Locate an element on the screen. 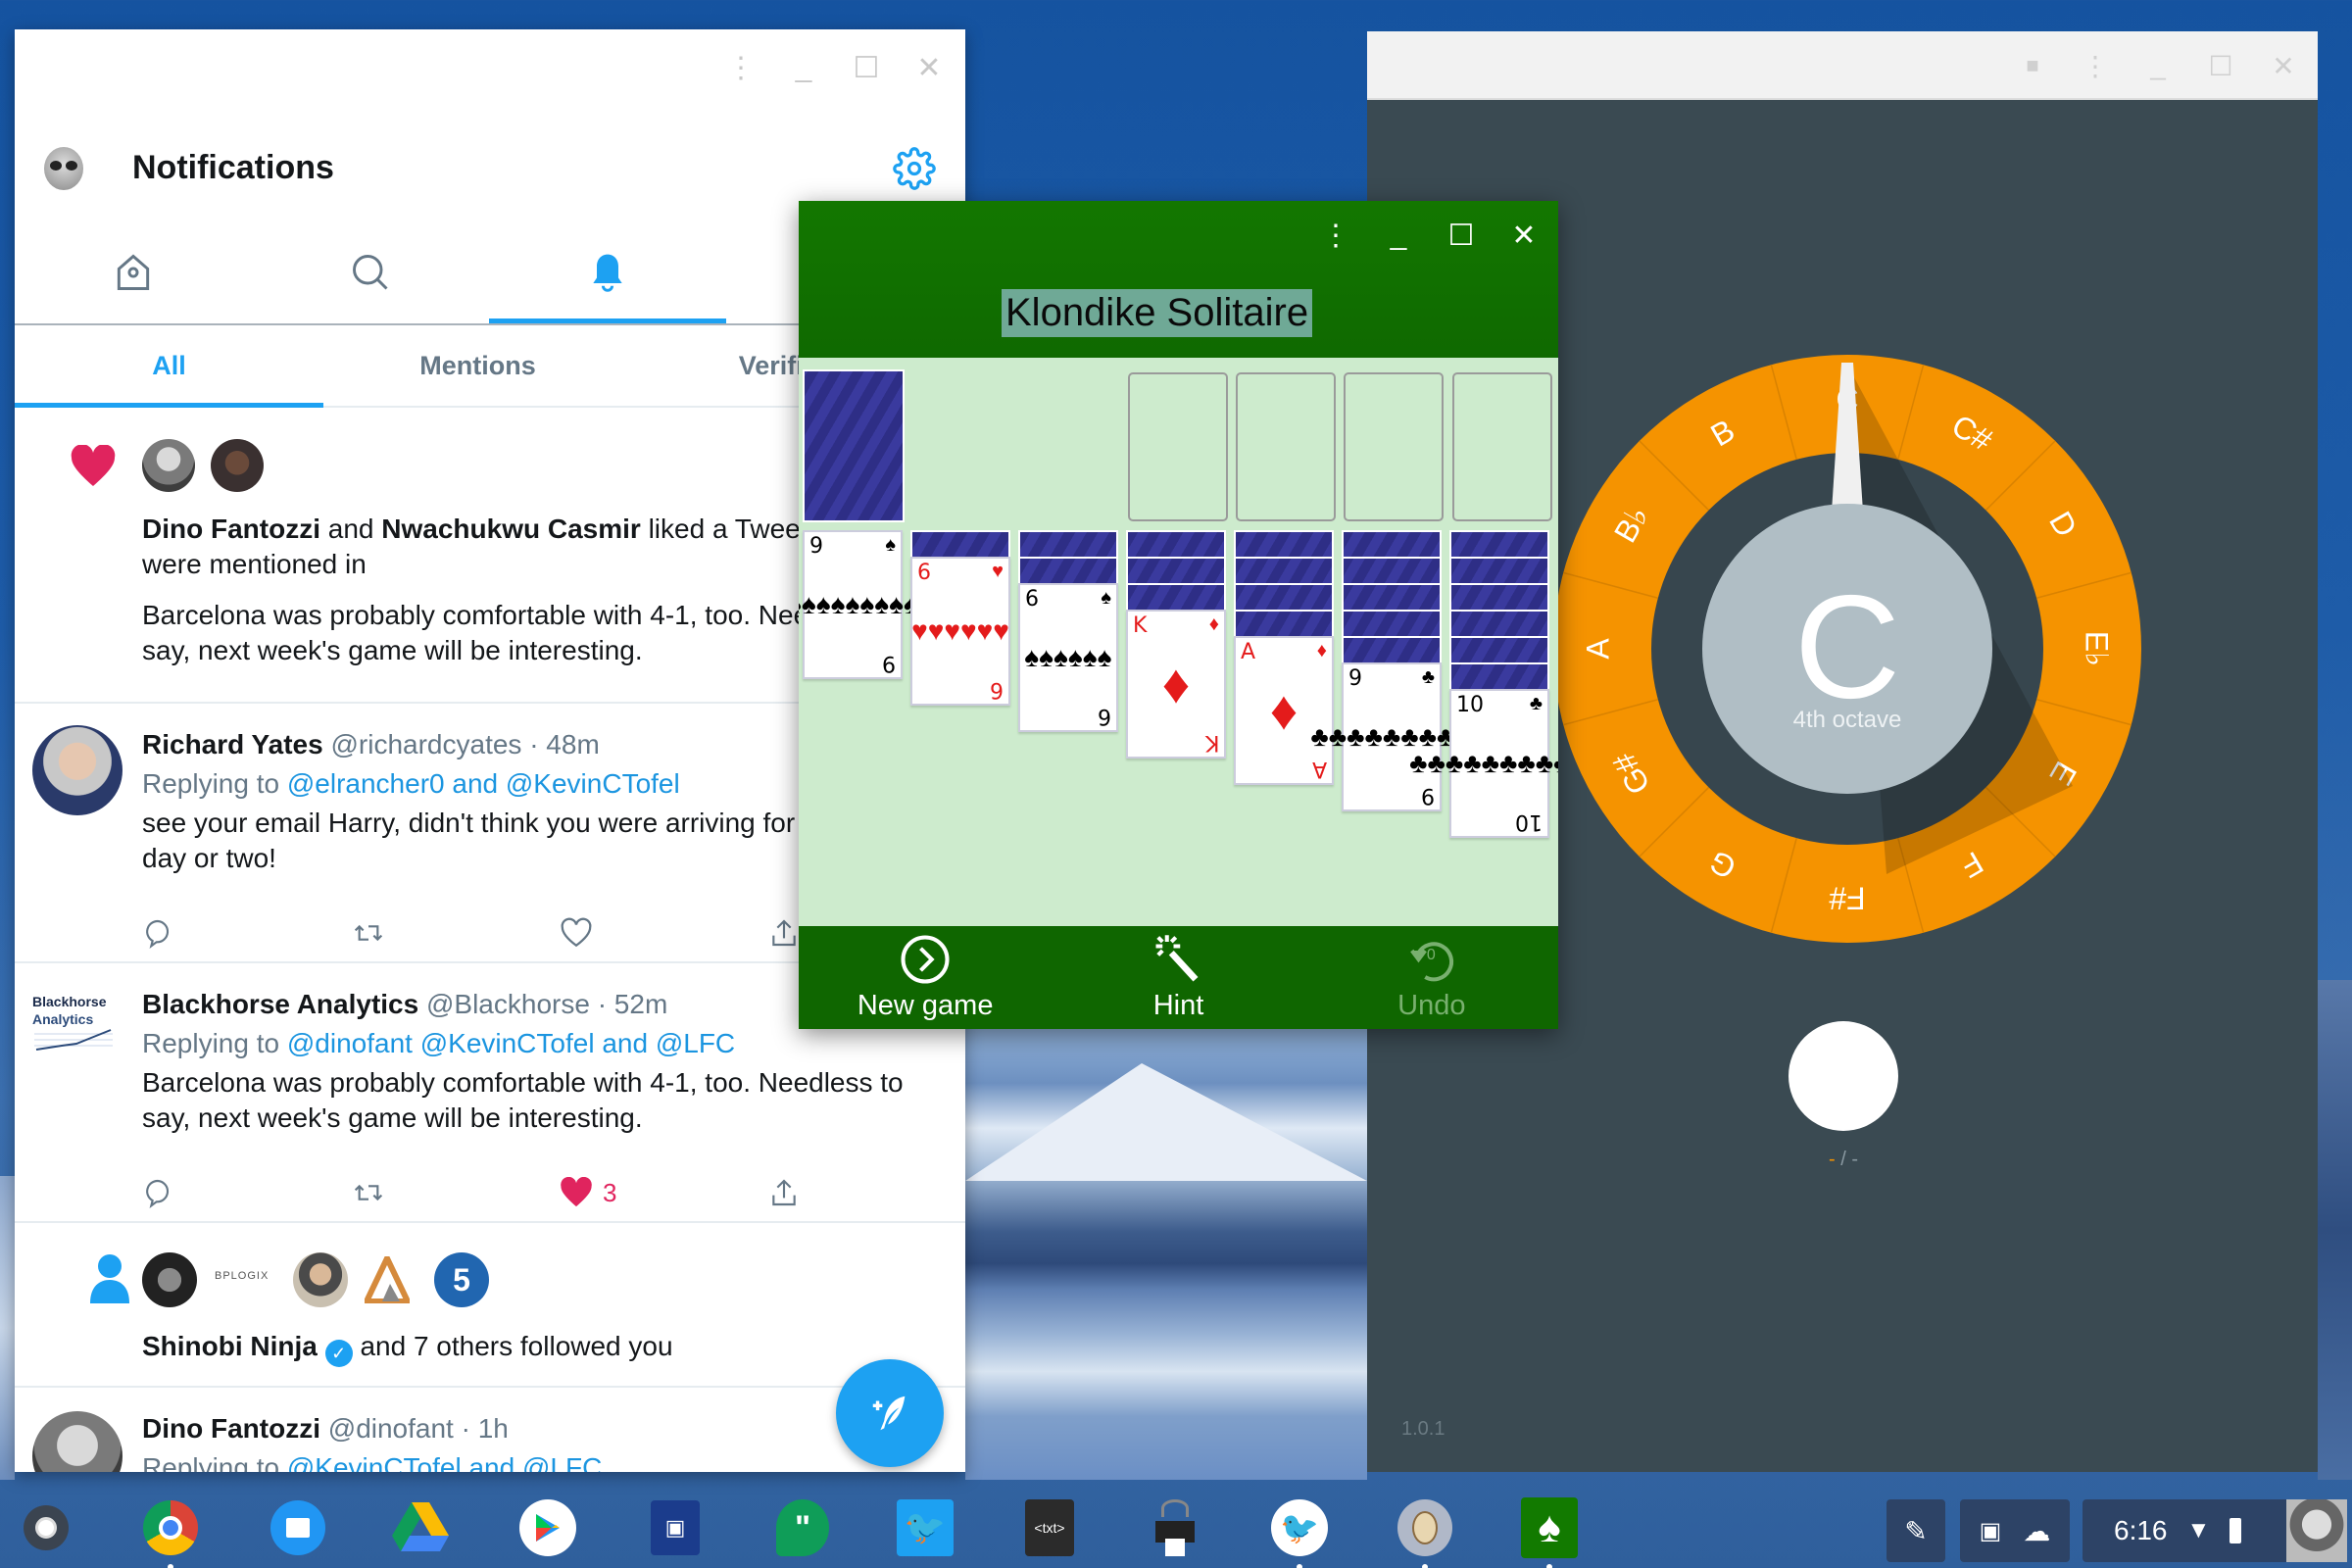 This screenshot has width=2352, height=1568. hint-button: Hint is located at coordinates (1178, 977).